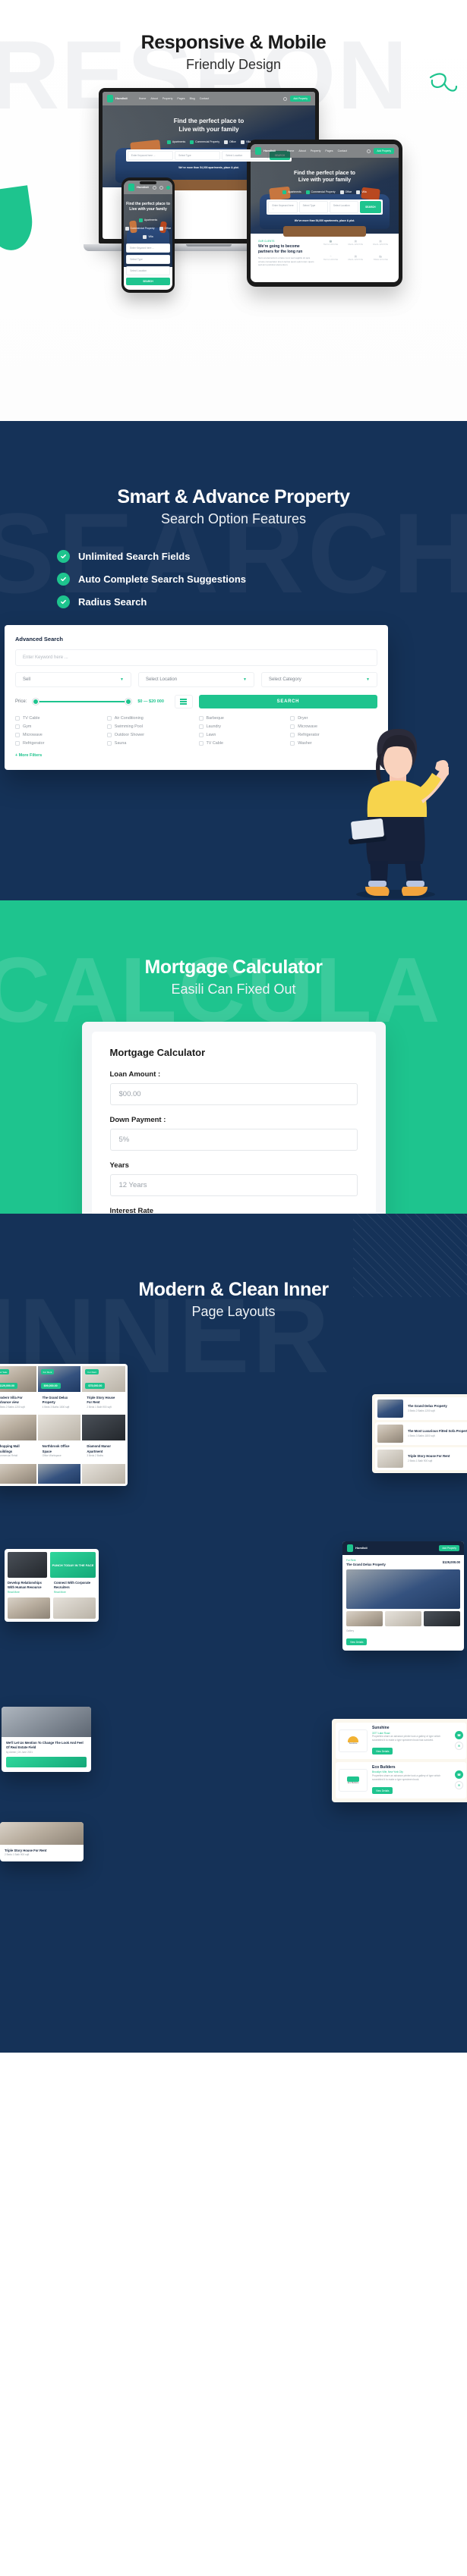 This screenshot has width=467, height=2576. I want to click on amenity-checkbox: Swimming Pool, so click(150, 726).